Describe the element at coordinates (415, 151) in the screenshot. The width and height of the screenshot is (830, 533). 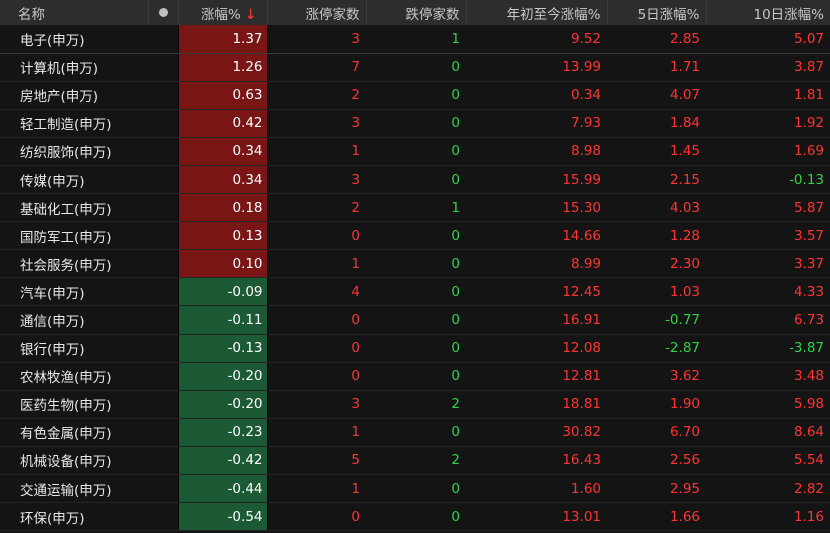
I see `table-row: 纺织服饰(申万) 0.34 1 0 8.98 1.45 1.69` at that location.